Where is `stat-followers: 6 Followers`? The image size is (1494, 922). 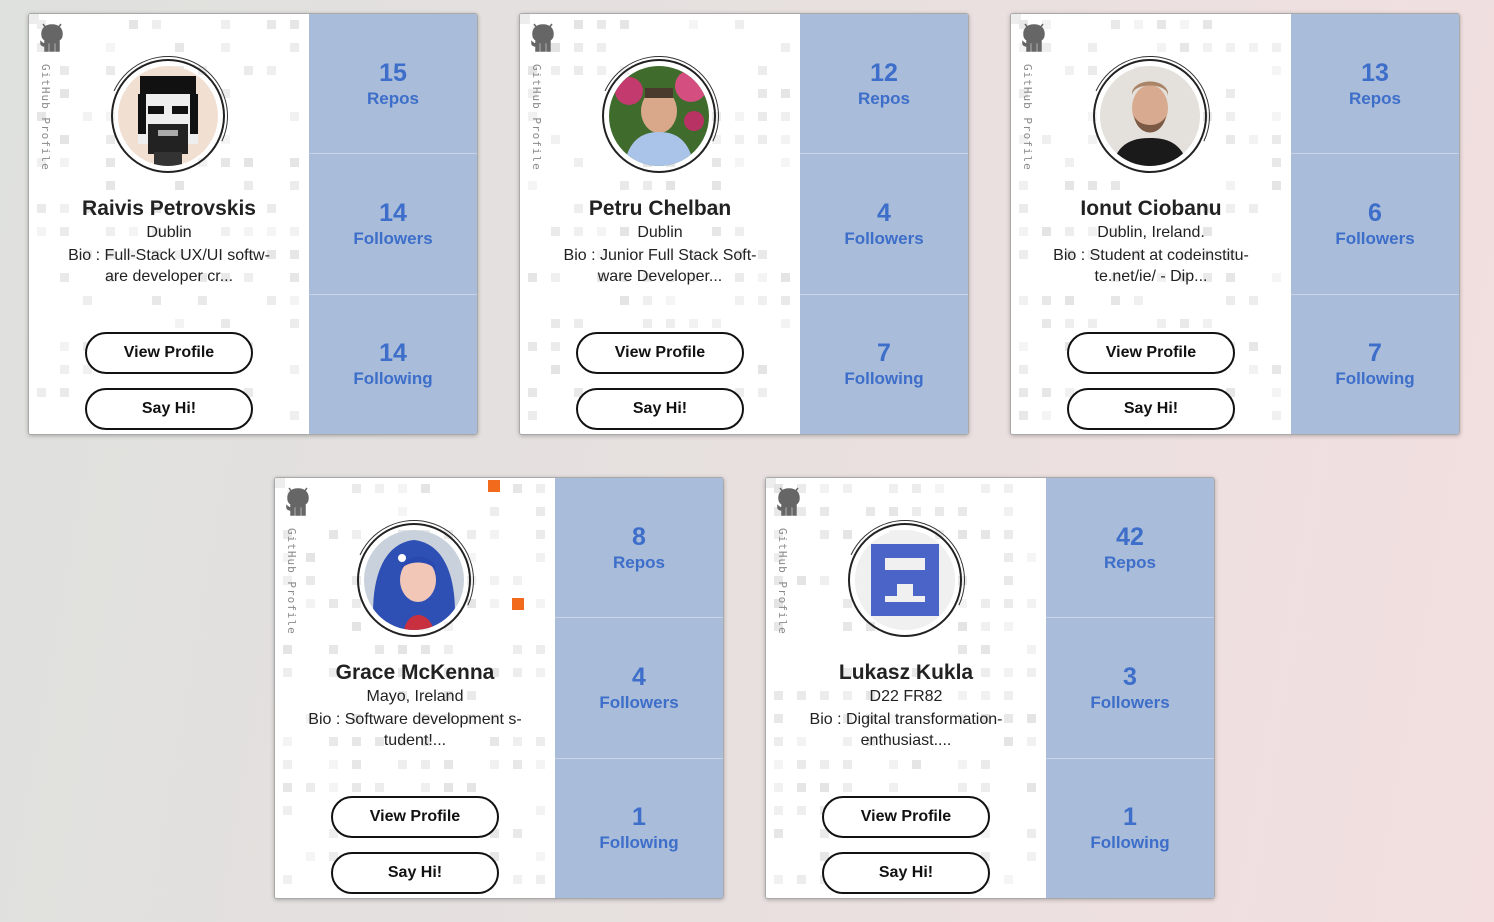
stat-followers: 6 Followers is located at coordinates (1375, 224).